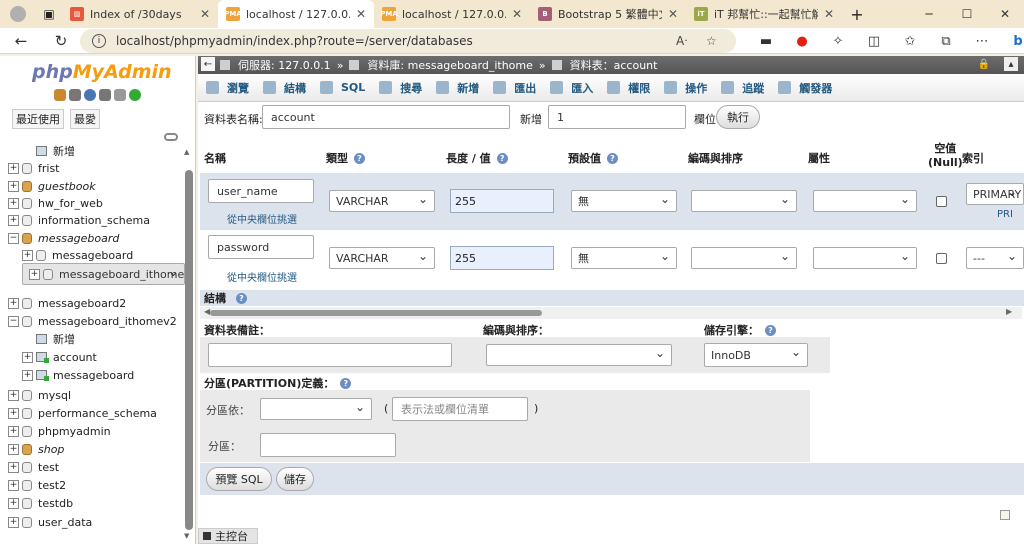 This screenshot has height=544, width=1024. I want to click on table-collation-select, so click(579, 355).